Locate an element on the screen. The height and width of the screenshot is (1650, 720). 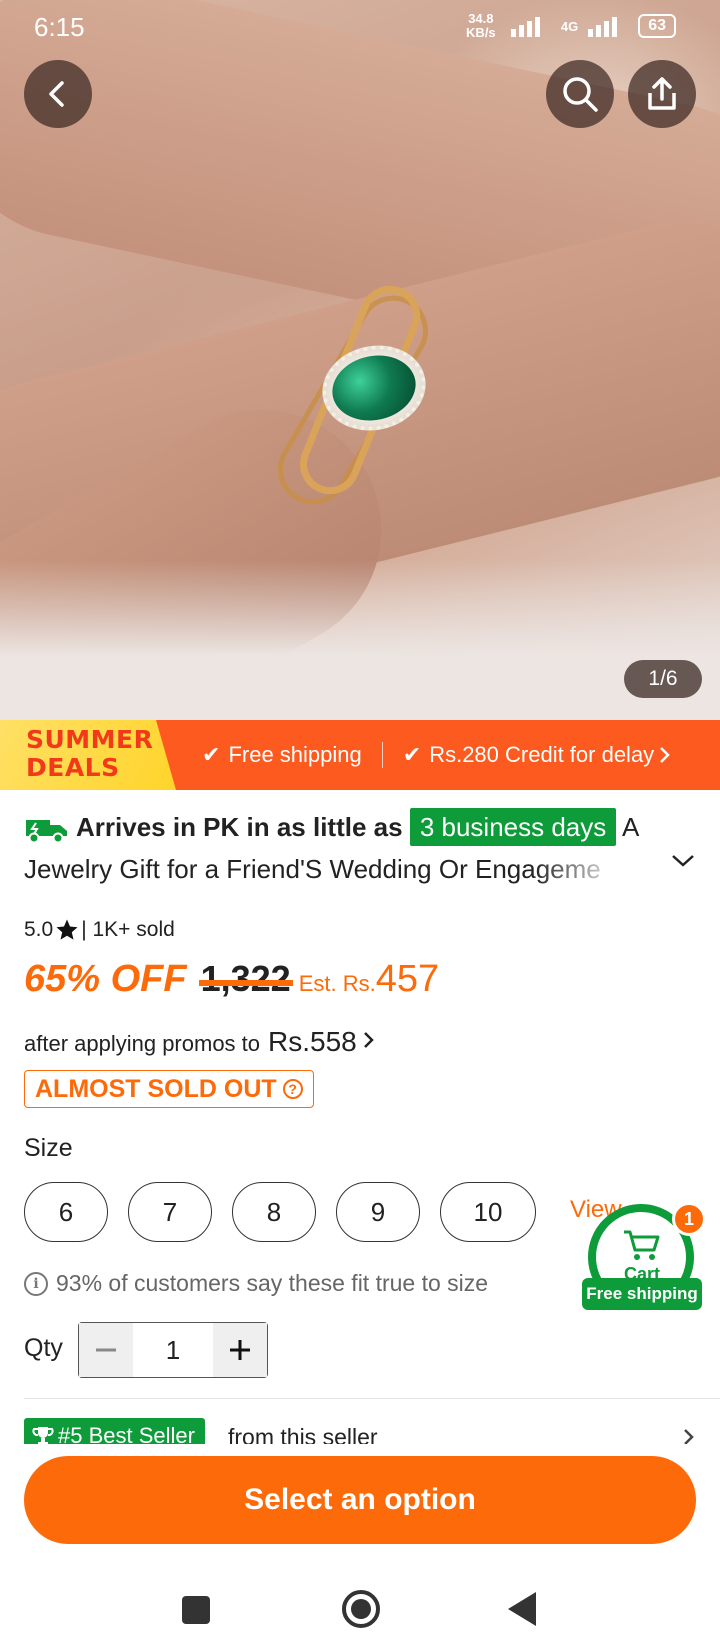
size-option-6: 6 is located at coordinates (66, 1212).